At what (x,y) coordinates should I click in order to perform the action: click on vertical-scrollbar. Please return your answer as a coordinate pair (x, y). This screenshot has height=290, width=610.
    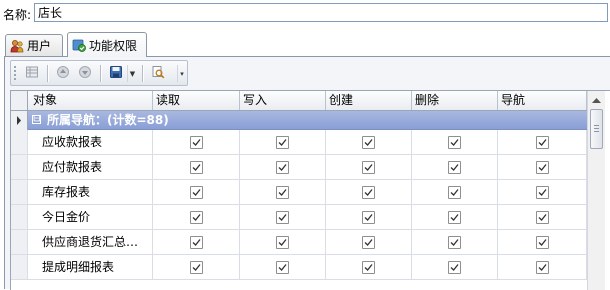
    Looking at the image, I should click on (596, 190).